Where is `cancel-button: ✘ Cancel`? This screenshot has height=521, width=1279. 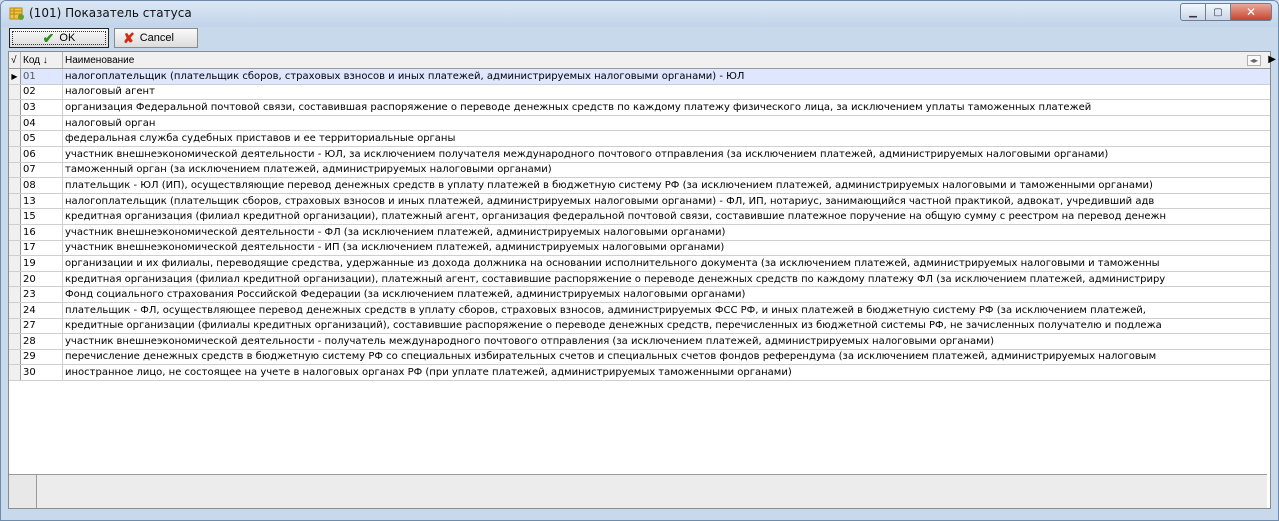
cancel-button: ✘ Cancel is located at coordinates (156, 38).